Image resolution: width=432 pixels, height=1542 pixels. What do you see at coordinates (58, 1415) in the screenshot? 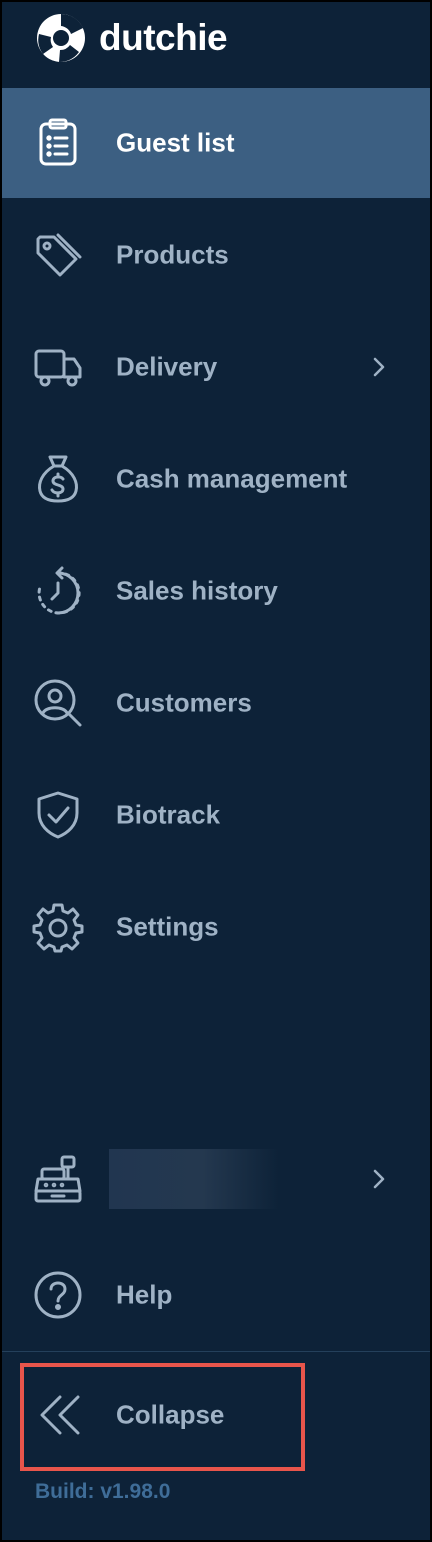
I see `double-chevron-left-icon` at bounding box center [58, 1415].